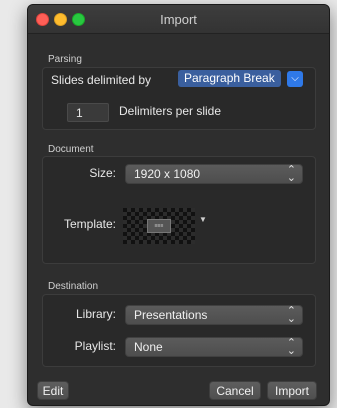 This screenshot has height=408, width=337. I want to click on parsing-section-label: Parsing, so click(65, 59).